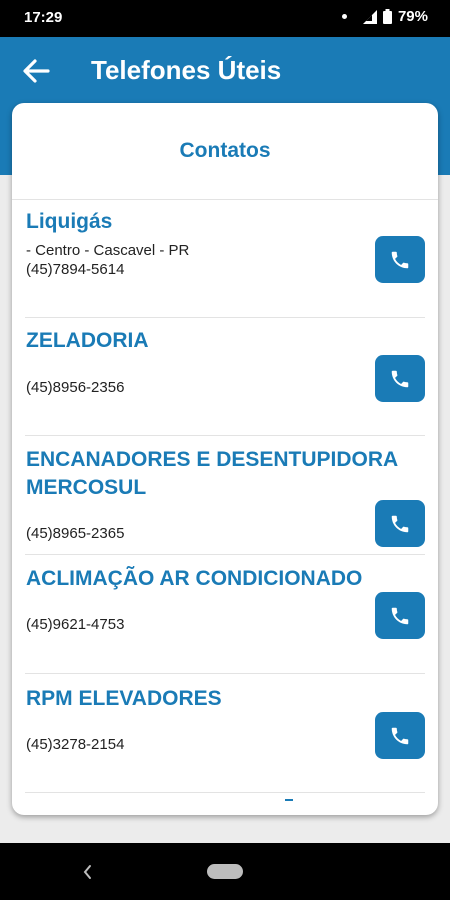  What do you see at coordinates (194, 578) in the screenshot?
I see `contact-name: ACLIMAÇÃO AR CONDICIONADO` at bounding box center [194, 578].